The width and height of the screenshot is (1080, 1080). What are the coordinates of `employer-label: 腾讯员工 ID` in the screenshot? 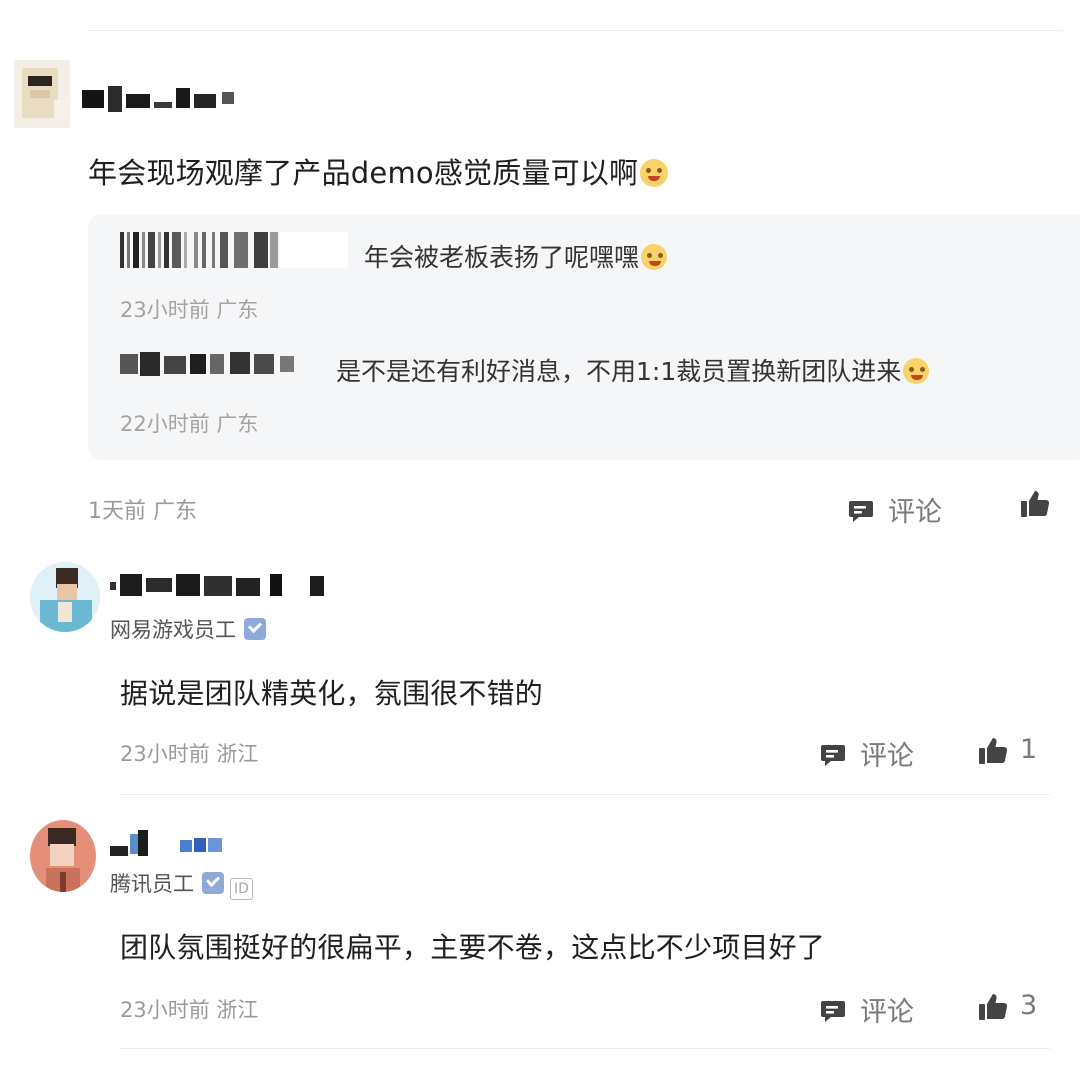 It's located at (181, 884).